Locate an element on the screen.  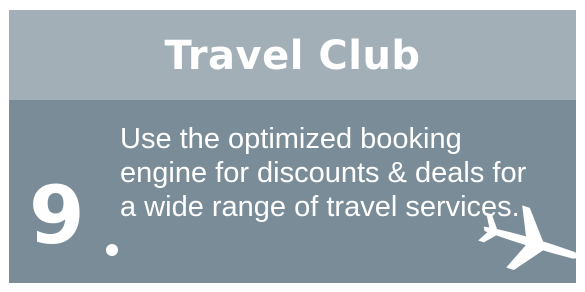
step-number: 9 is located at coordinates (57, 215).